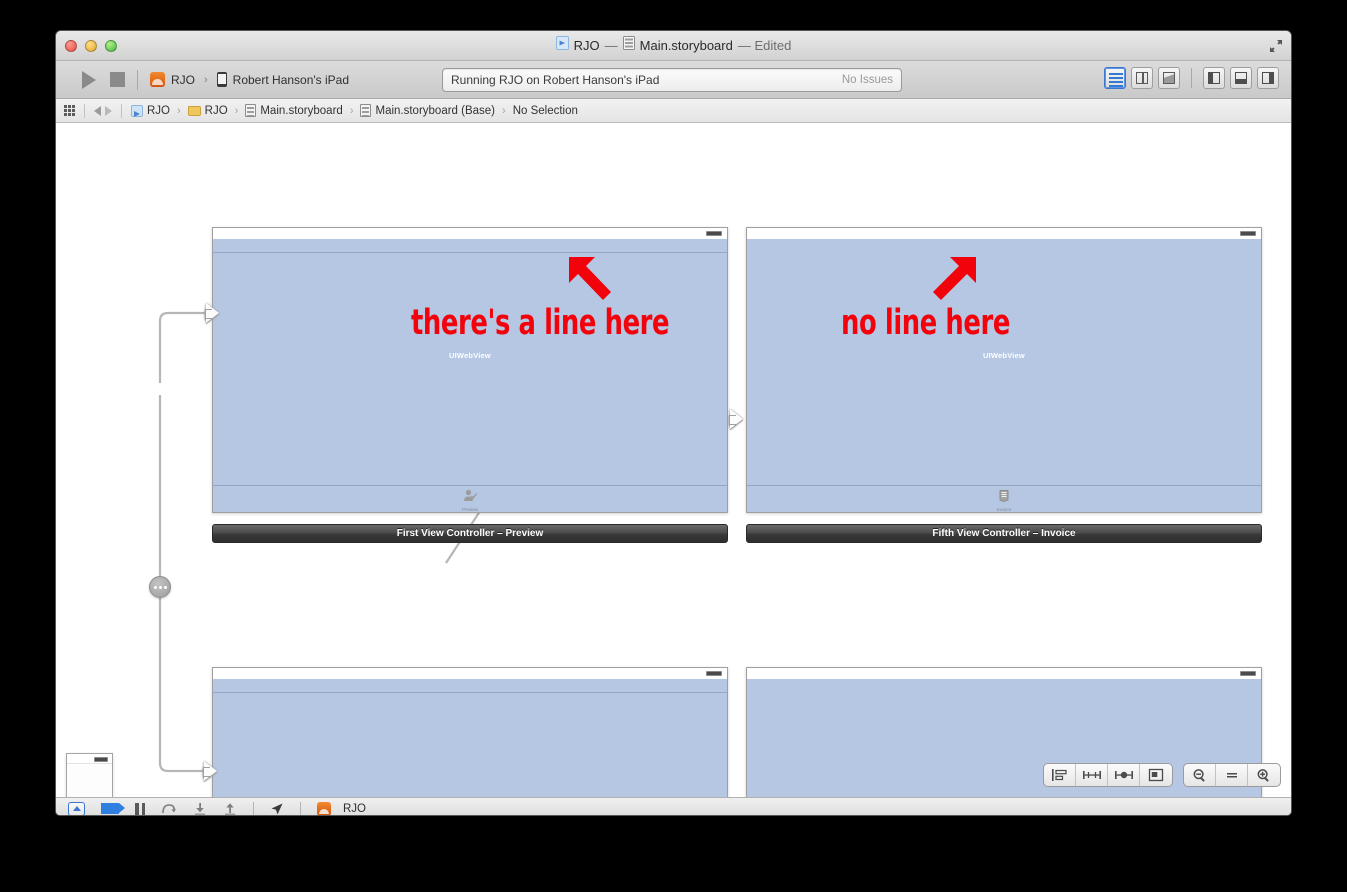 This screenshot has width=1347, height=892. I want to click on breadcrumb-item-selection: No Selection, so click(545, 111).